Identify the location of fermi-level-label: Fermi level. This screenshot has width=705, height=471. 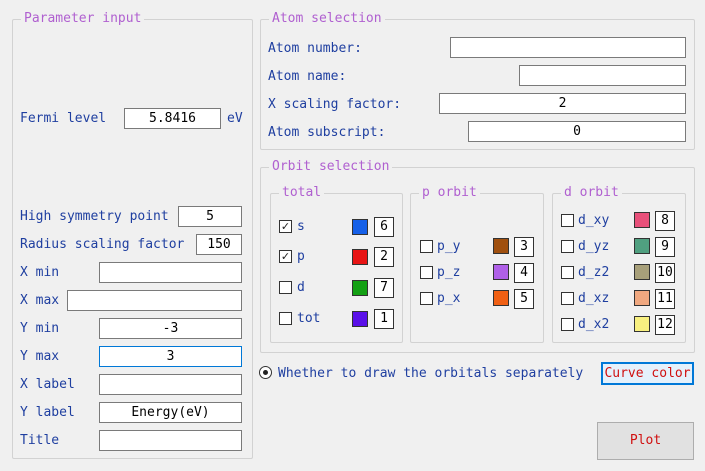
(63, 118).